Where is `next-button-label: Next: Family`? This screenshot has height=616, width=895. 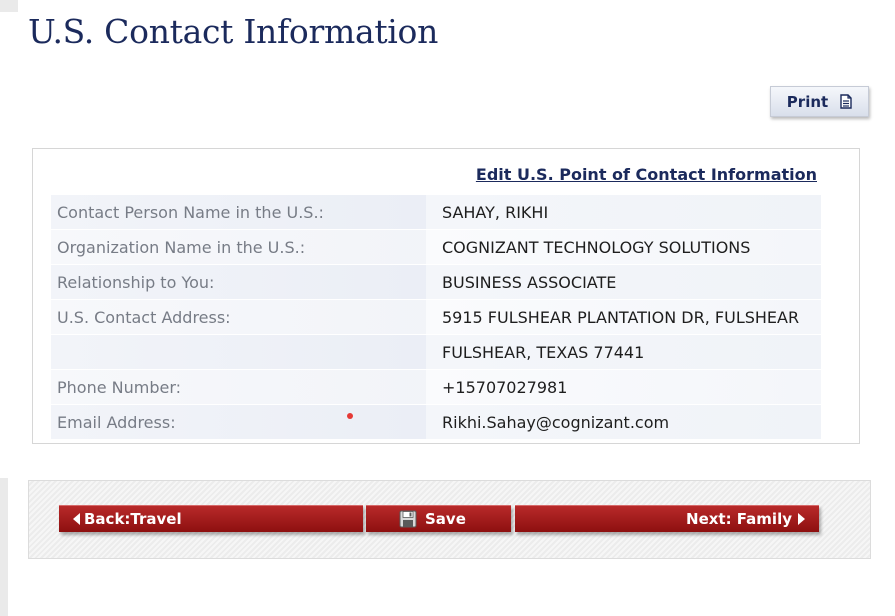 next-button-label: Next: Family is located at coordinates (739, 519).